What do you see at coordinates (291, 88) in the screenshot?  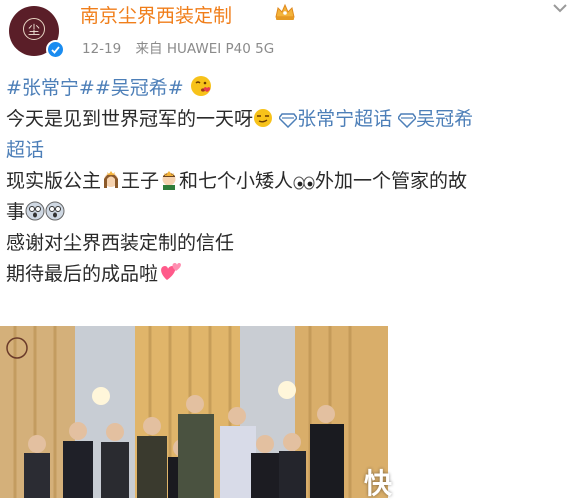 I see `hashtag-line: #张常宁##吴冠希#` at bounding box center [291, 88].